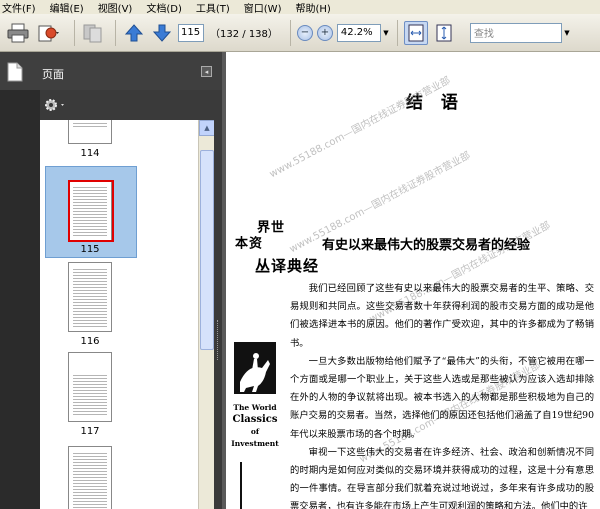  I want to click on search-input: 查找, so click(515, 32).